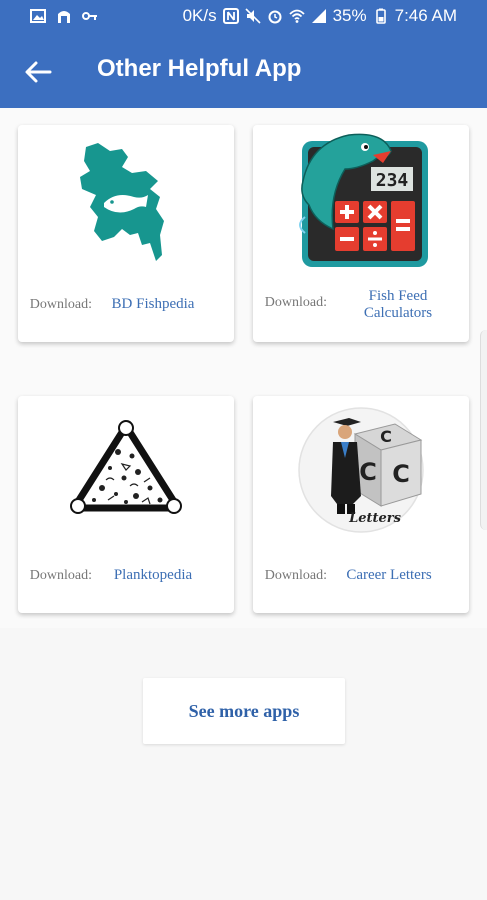 The width and height of the screenshot is (487, 900). I want to click on career-letters-icon: C C C Letters, so click(361, 470).